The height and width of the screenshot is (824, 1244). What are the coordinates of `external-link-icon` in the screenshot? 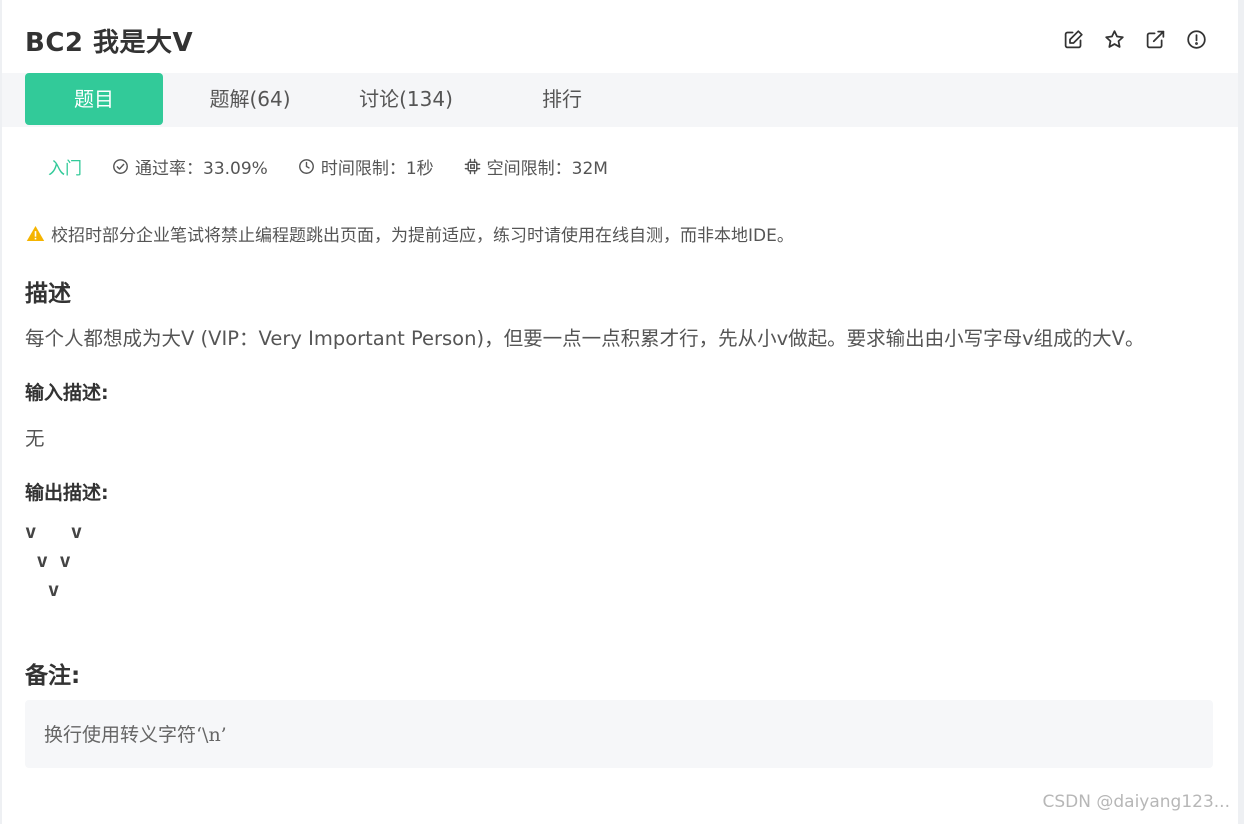 It's located at (1155, 39).